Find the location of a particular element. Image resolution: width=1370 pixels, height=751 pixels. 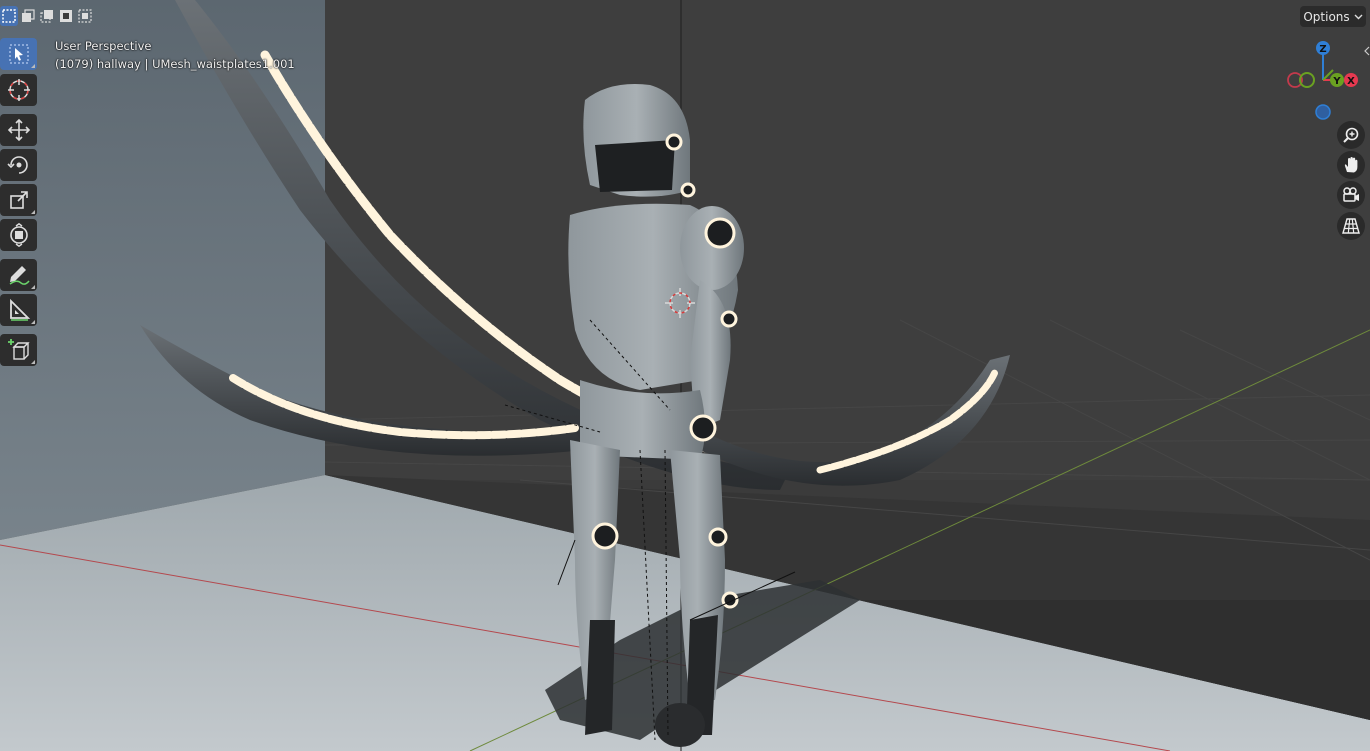

camera-icon is located at coordinates (1351, 194).